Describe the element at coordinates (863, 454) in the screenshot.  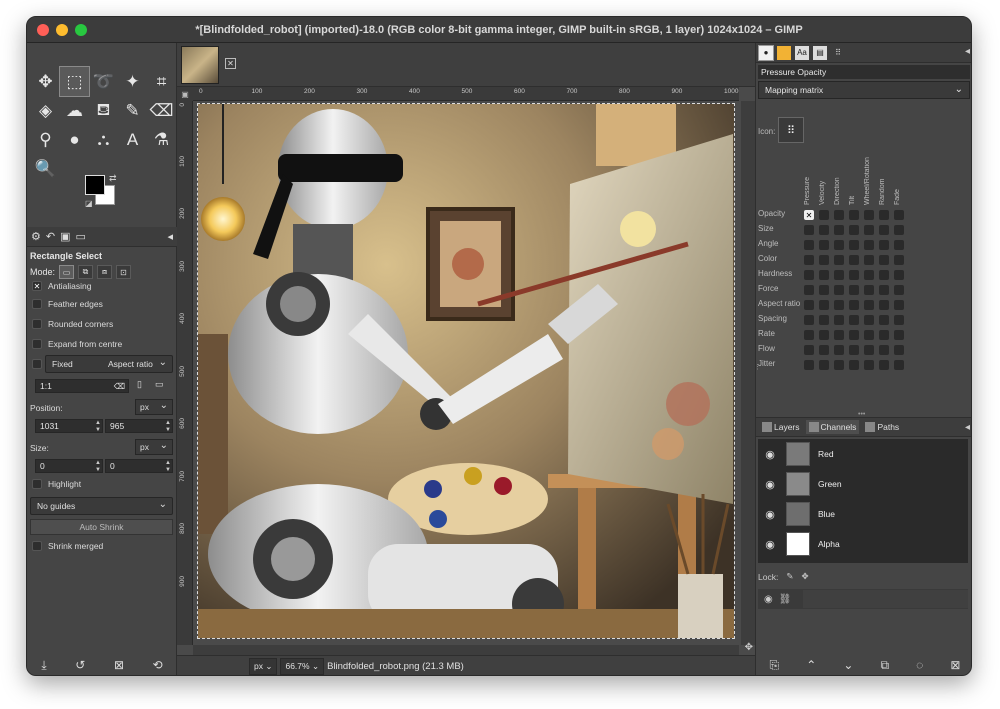
I see `channel-row: ◉ Red` at that location.